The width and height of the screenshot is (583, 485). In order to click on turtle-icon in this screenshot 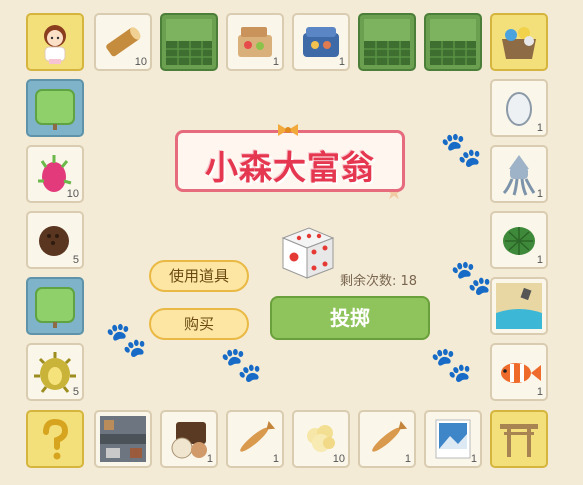, I will do `click(519, 241)`.